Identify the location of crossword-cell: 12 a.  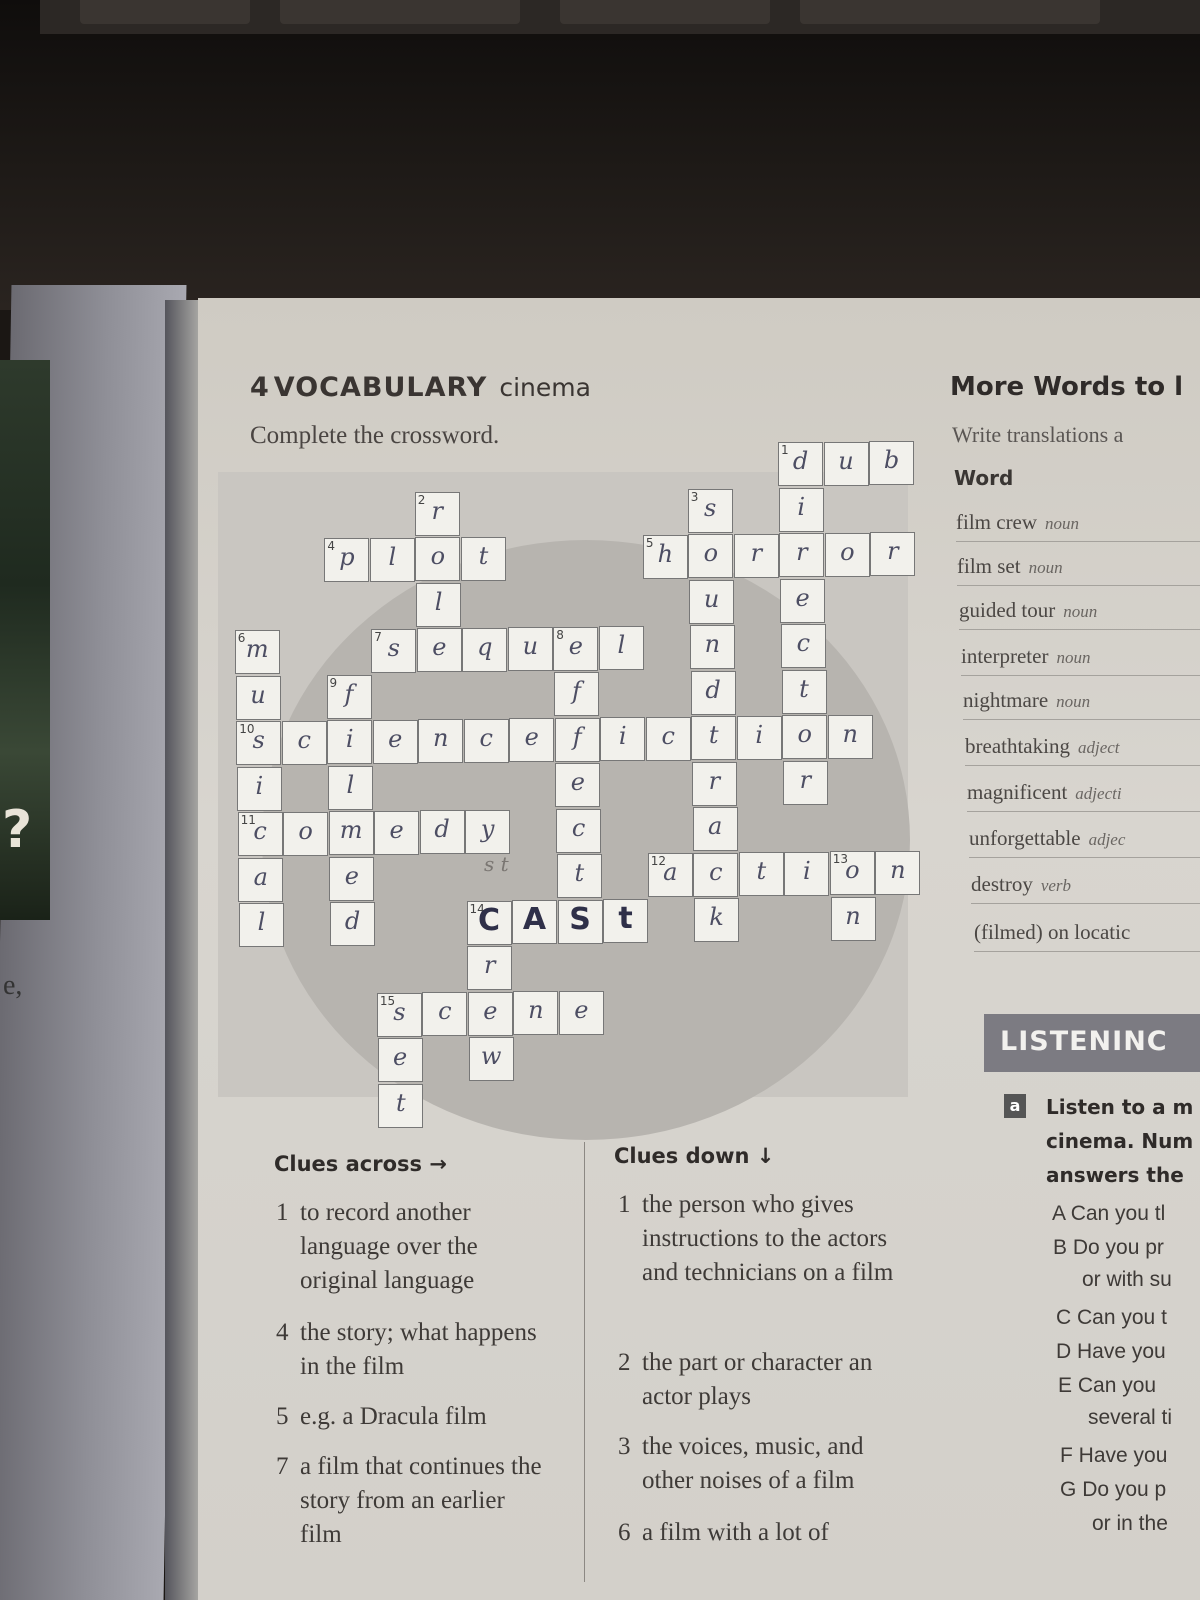
(670, 875).